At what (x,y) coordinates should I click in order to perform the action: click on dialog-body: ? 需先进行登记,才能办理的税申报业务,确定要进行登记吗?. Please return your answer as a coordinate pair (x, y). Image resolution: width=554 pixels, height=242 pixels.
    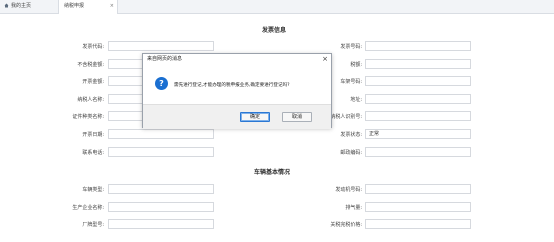
    Looking at the image, I should click on (237, 84).